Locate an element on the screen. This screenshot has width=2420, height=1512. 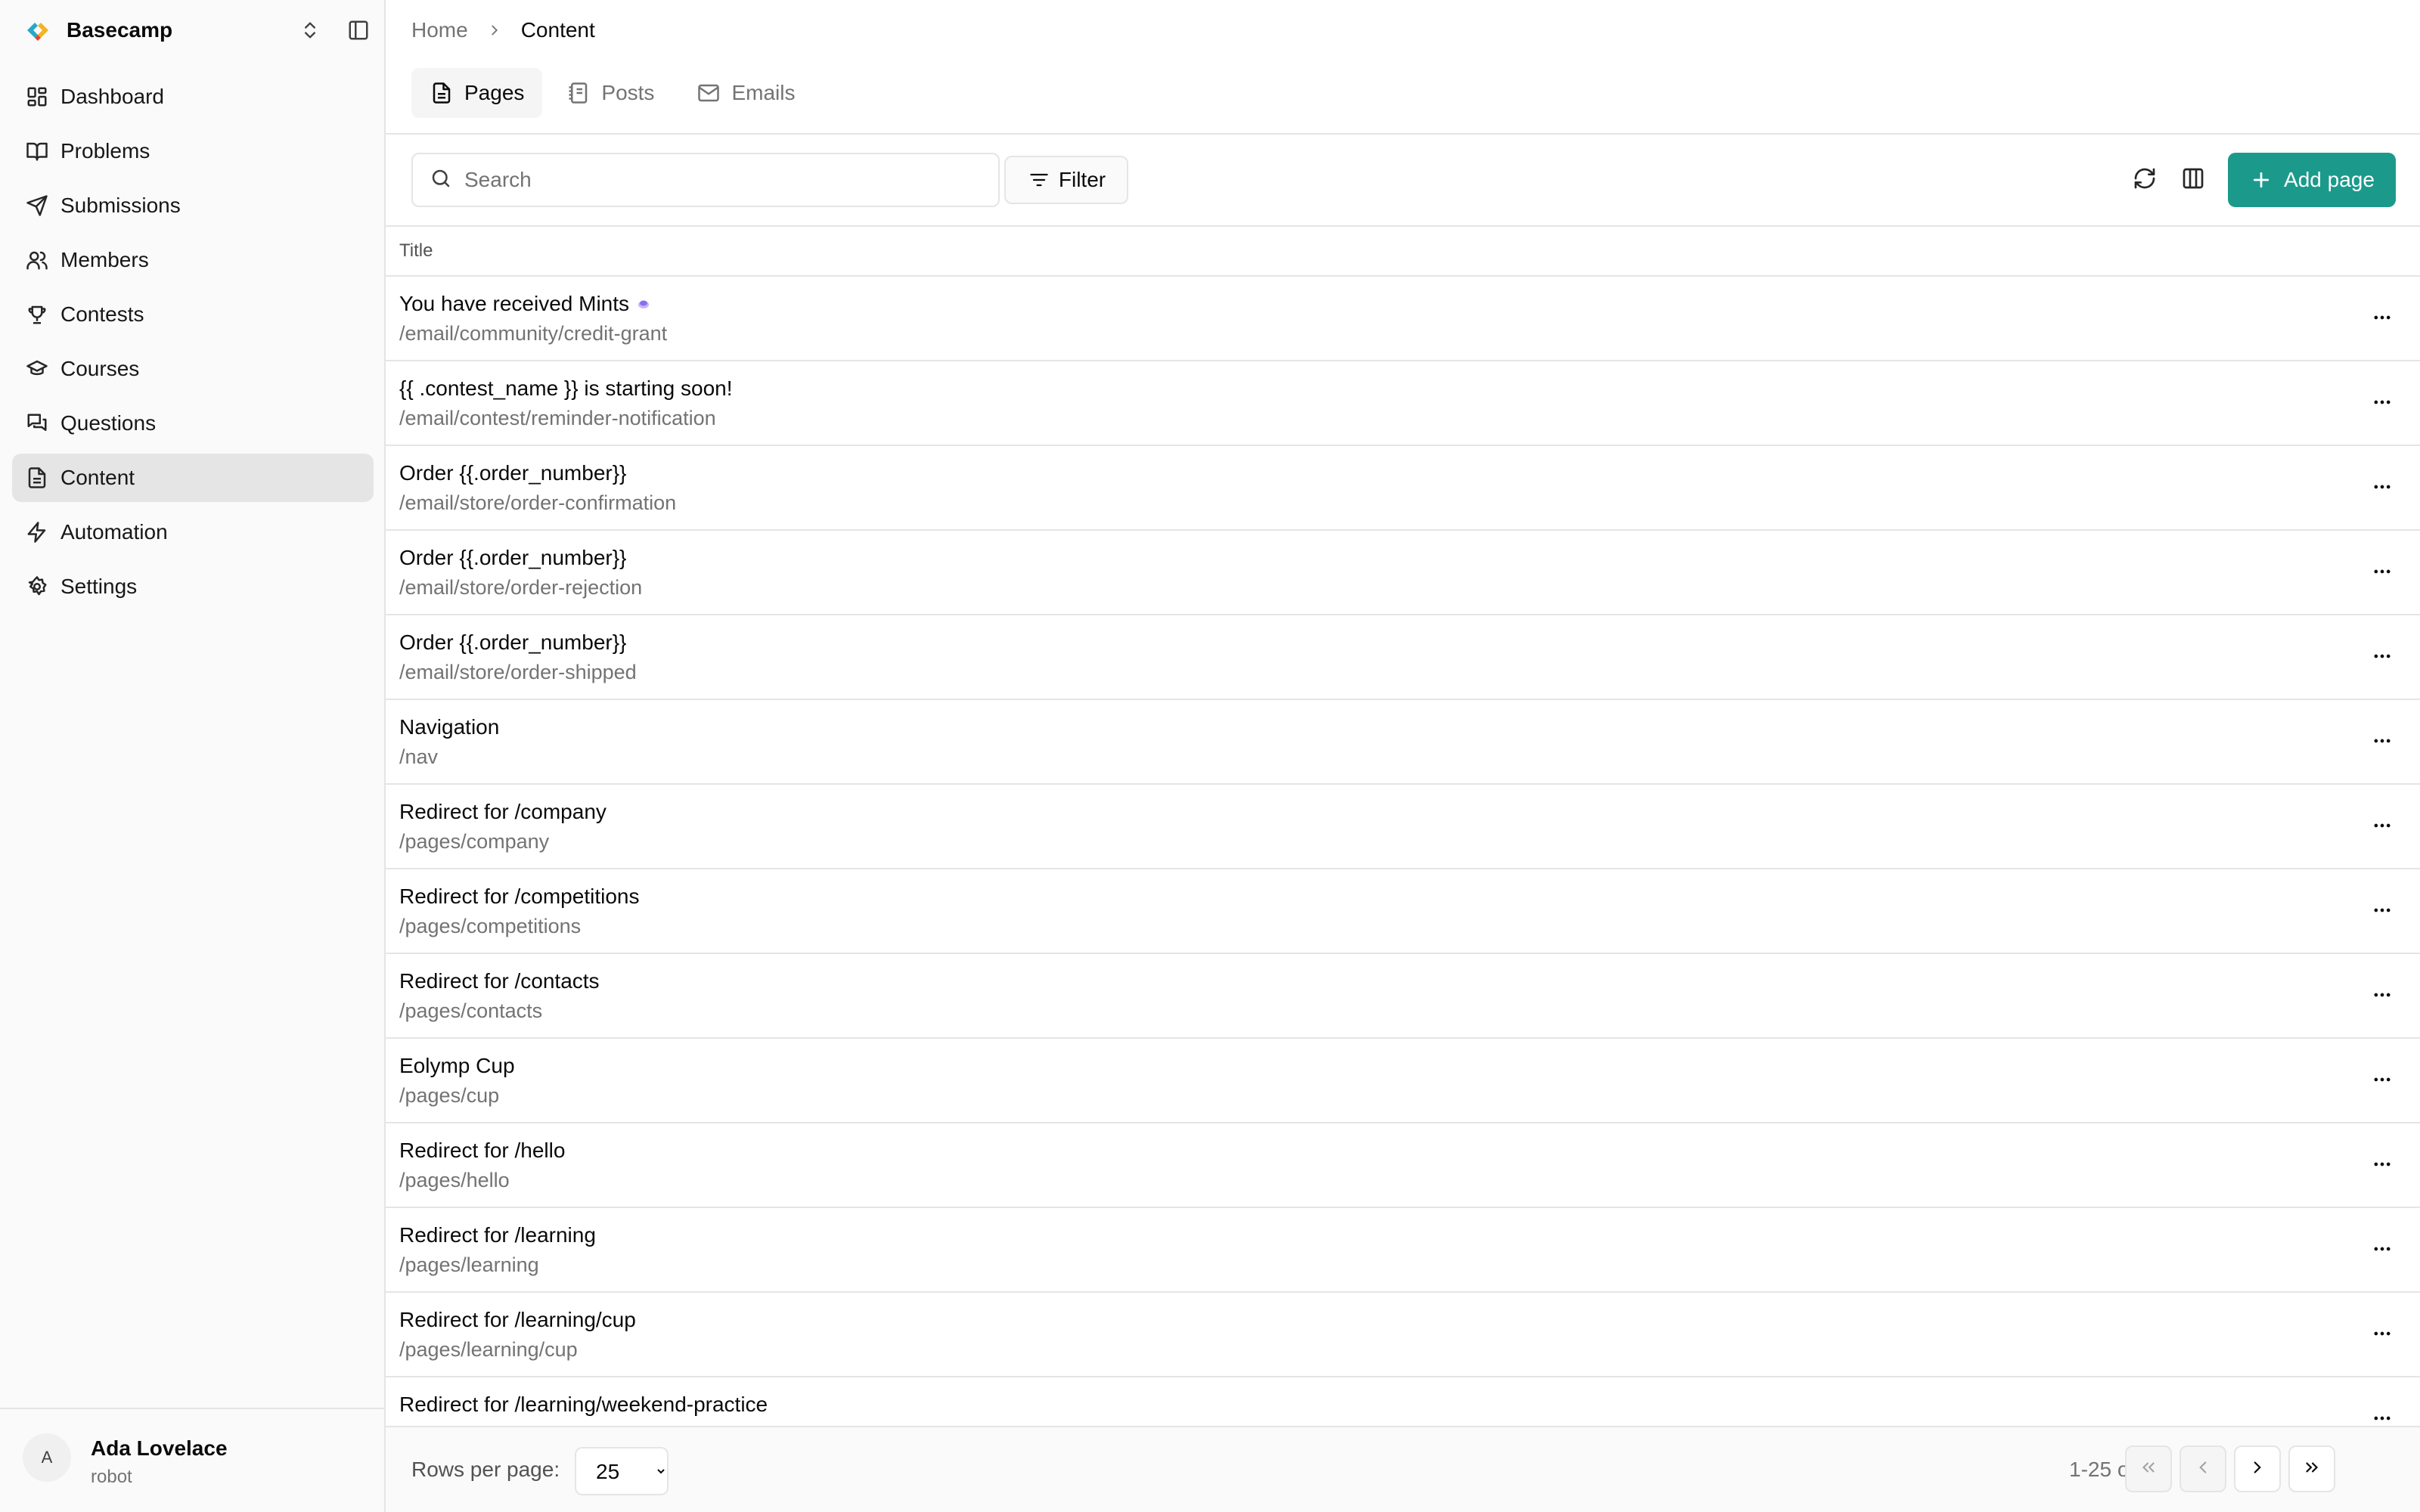
sidebar-item-submissions: Submissions is located at coordinates (193, 205).